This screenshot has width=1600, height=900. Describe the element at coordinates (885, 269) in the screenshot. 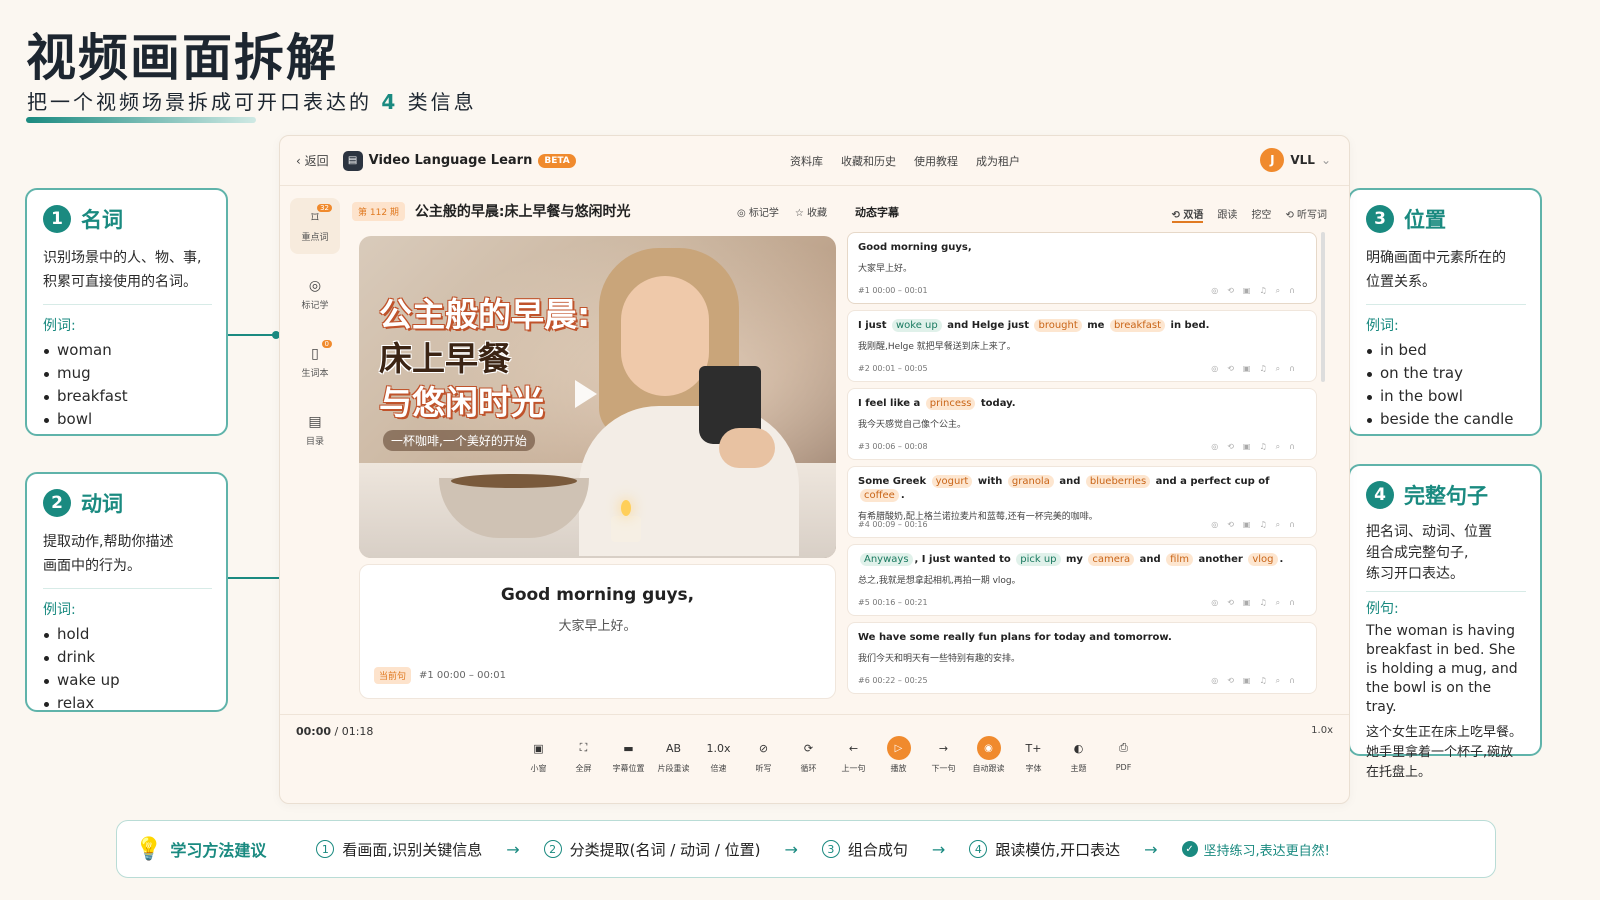

I see `subtitle-zh: 大家早上好。` at that location.